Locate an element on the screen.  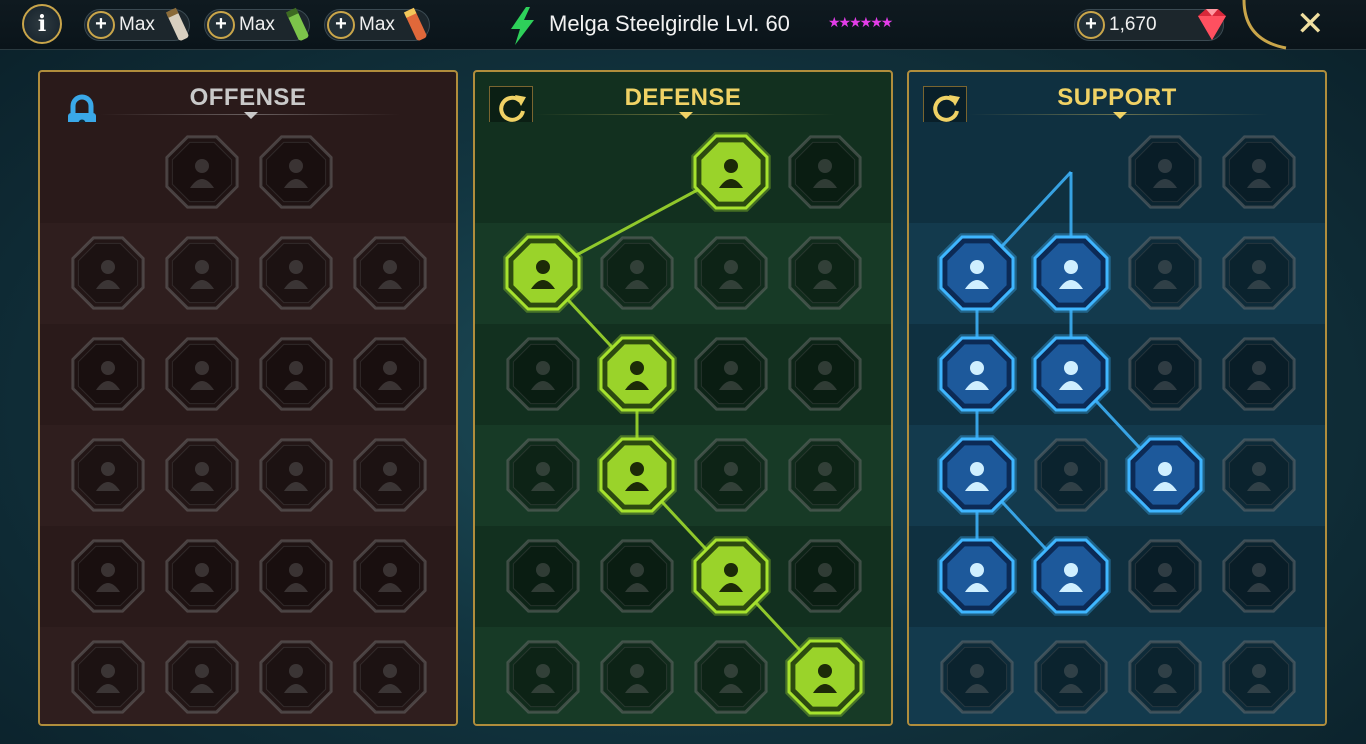
bearded-face-node is located at coordinates (731, 677).